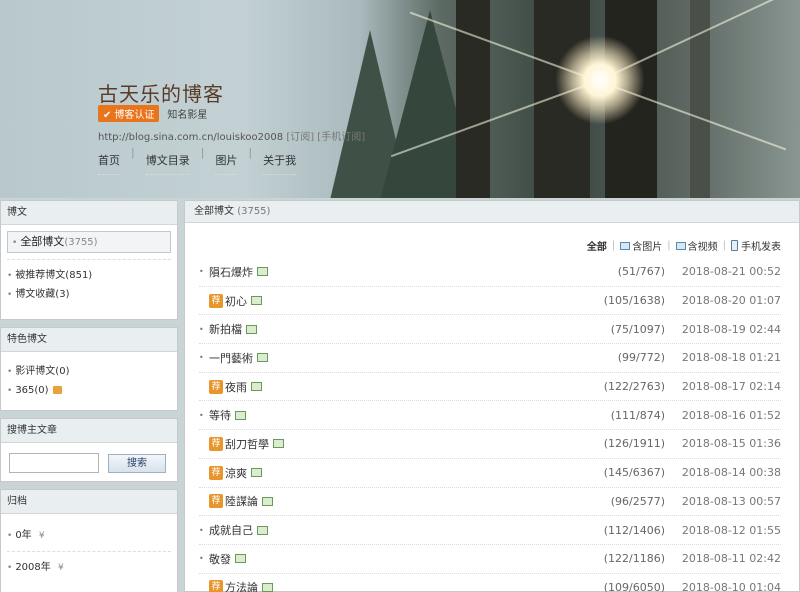 This screenshot has height=592, width=800. I want to click on post-stats: (105/1638), so click(634, 301).